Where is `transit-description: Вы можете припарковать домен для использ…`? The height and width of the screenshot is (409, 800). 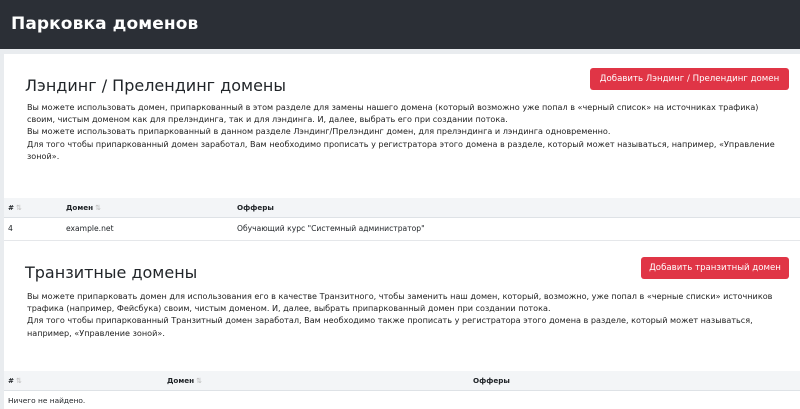 transit-description: Вы можете припарковать домен для использ… is located at coordinates (403, 314).